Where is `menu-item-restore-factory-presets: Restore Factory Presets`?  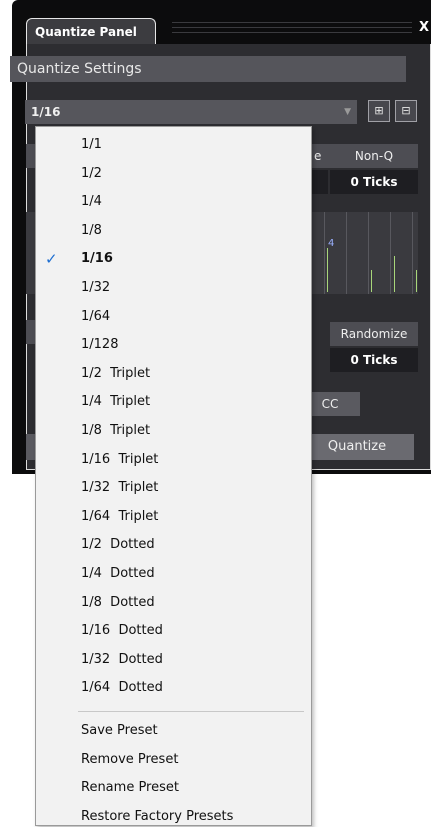 menu-item-restore-factory-presets: Restore Factory Presets is located at coordinates (157, 817).